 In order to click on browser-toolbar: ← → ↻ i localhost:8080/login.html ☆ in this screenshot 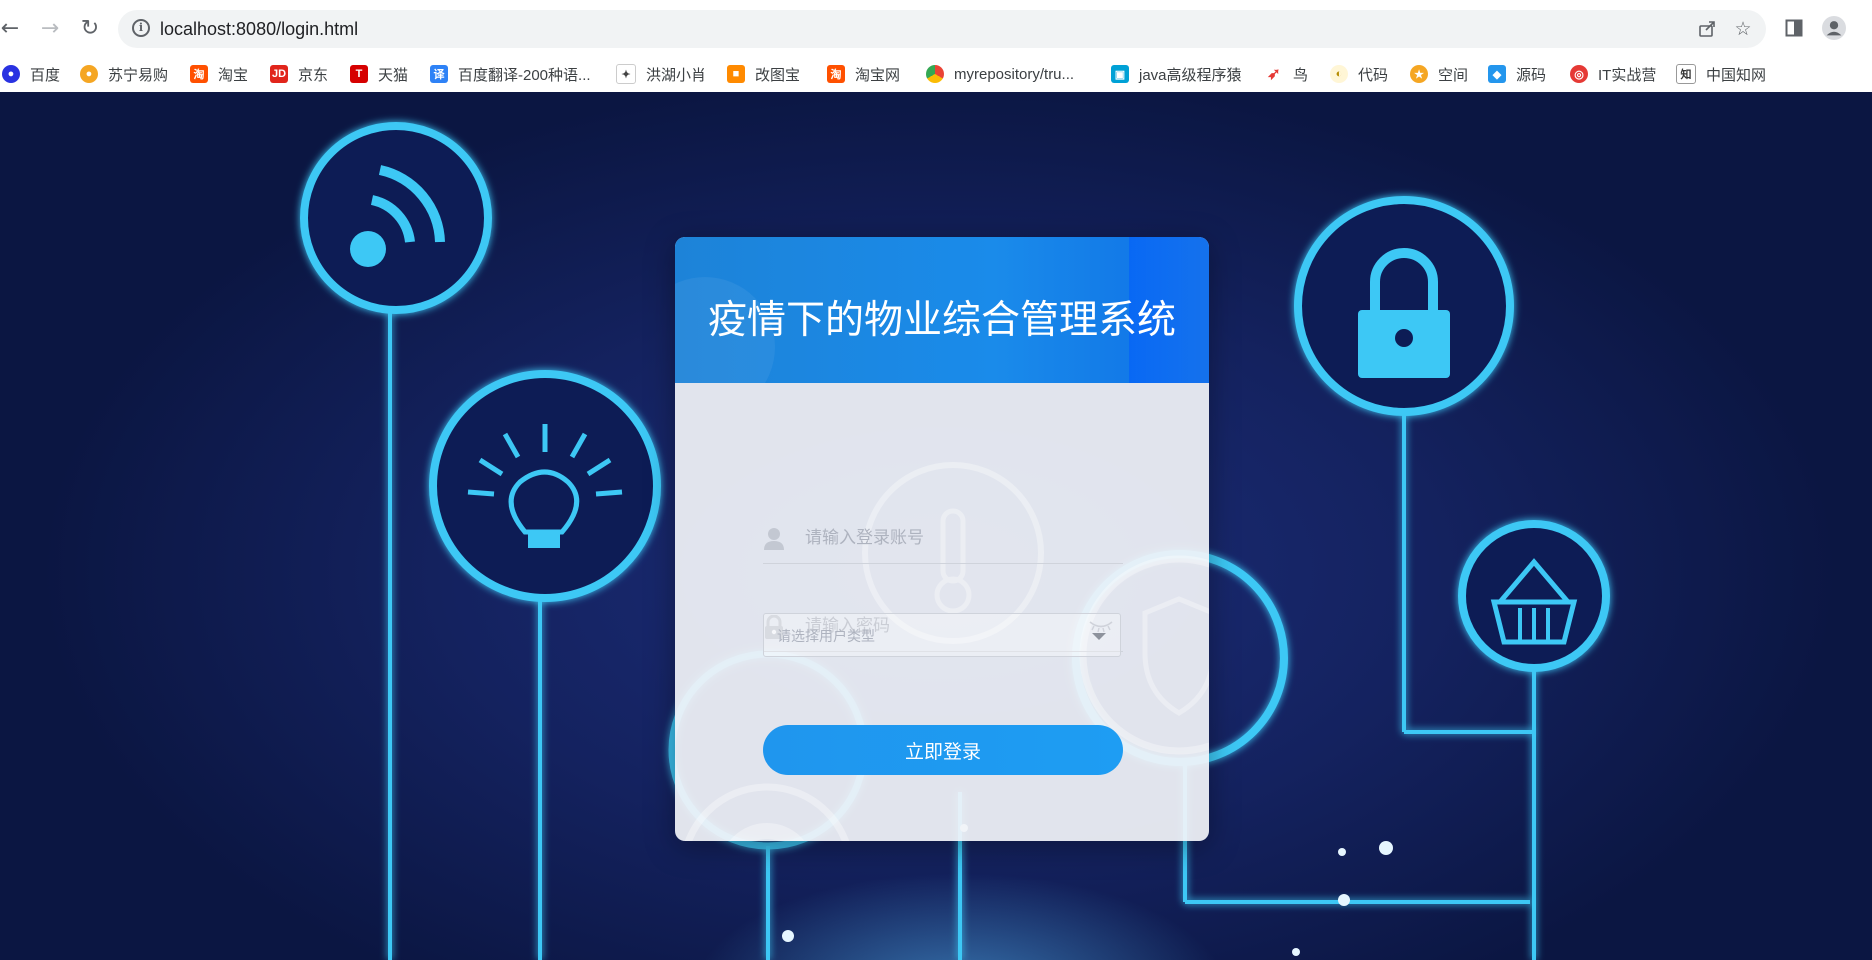, I will do `click(936, 28)`.